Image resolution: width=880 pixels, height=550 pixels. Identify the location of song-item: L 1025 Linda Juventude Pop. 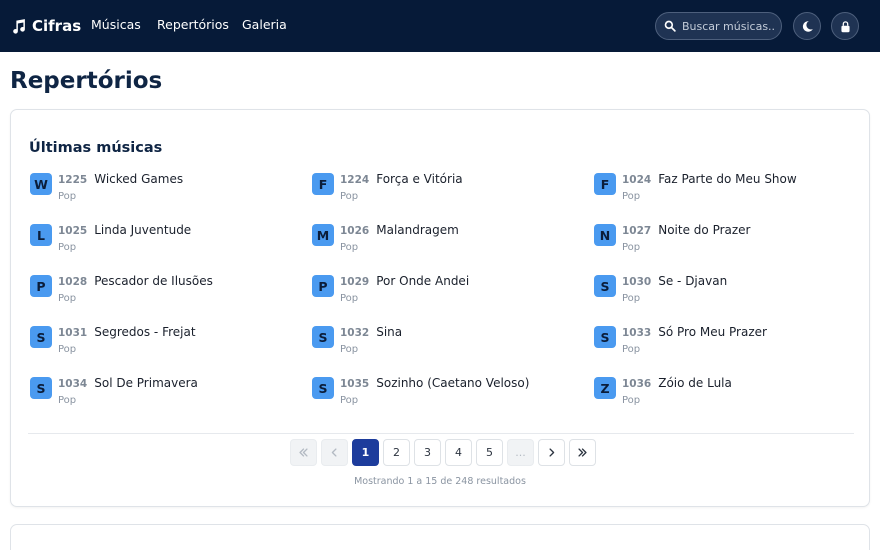
(171, 246).